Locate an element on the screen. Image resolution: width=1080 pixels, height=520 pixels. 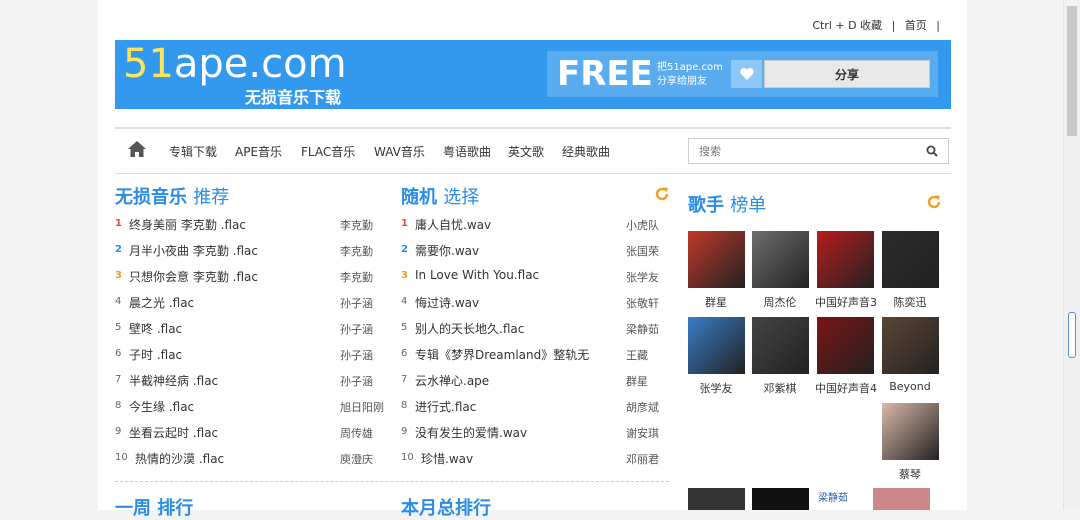
song-title-link: 只想你会意 李克勤 .flac is located at coordinates (232, 276).